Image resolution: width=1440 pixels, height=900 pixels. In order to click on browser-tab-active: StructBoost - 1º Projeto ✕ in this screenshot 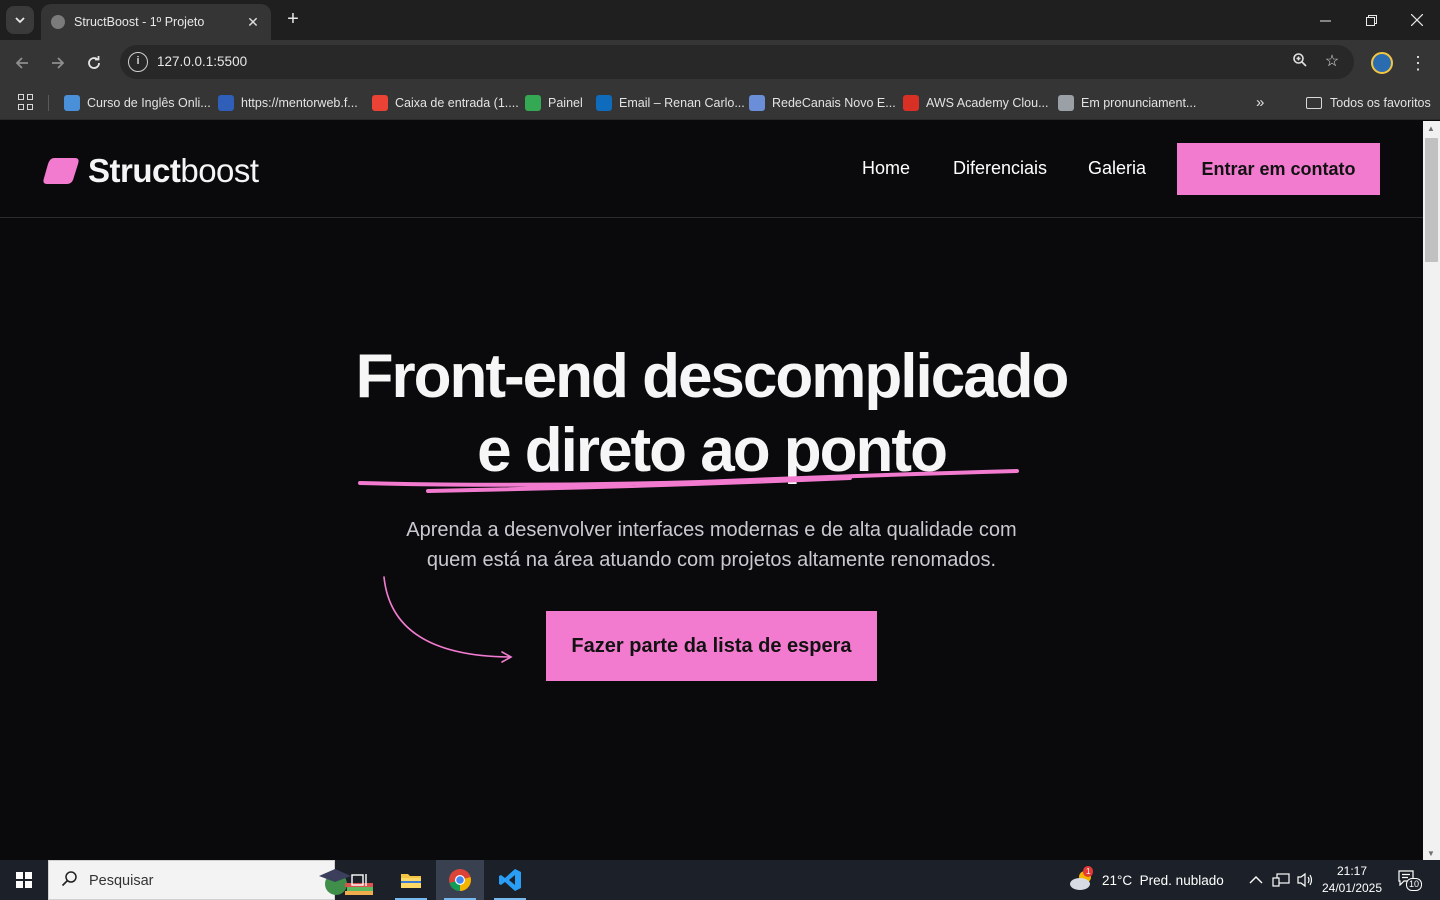, I will do `click(156, 22)`.